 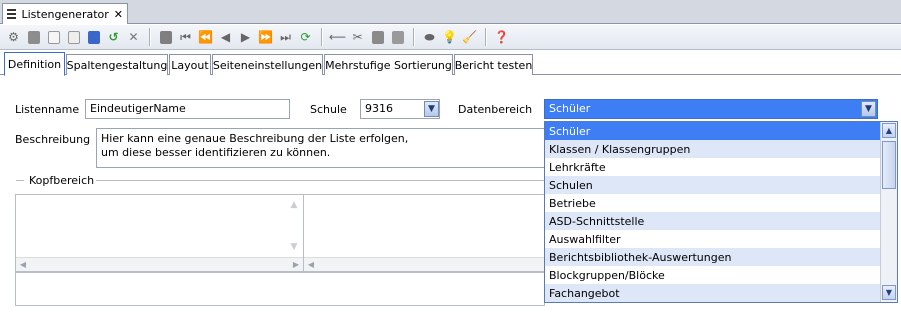 I want to click on dropdown-option: Klassen / Klassengruppen, so click(x=712, y=149).